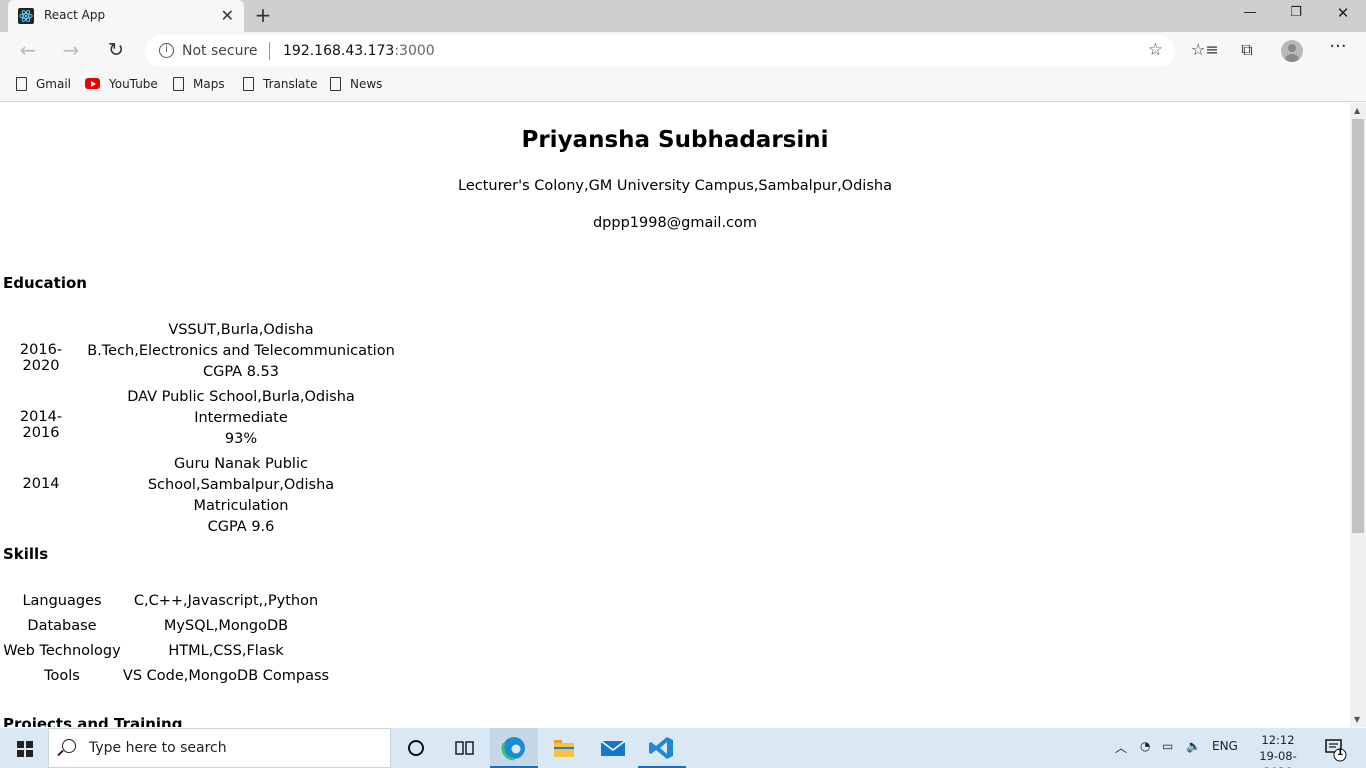 The height and width of the screenshot is (768, 1366). I want to click on notification-count: 1, so click(1340, 753).